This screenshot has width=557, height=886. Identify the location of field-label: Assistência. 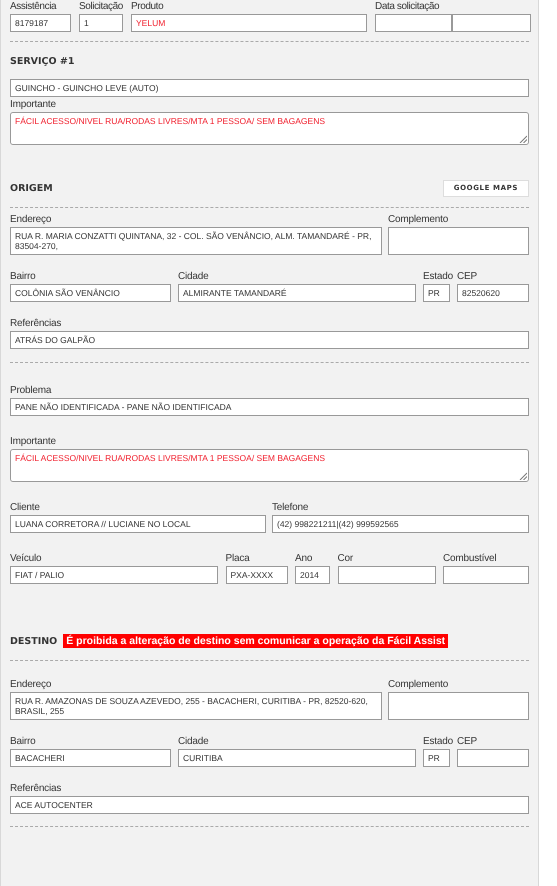
(34, 7).